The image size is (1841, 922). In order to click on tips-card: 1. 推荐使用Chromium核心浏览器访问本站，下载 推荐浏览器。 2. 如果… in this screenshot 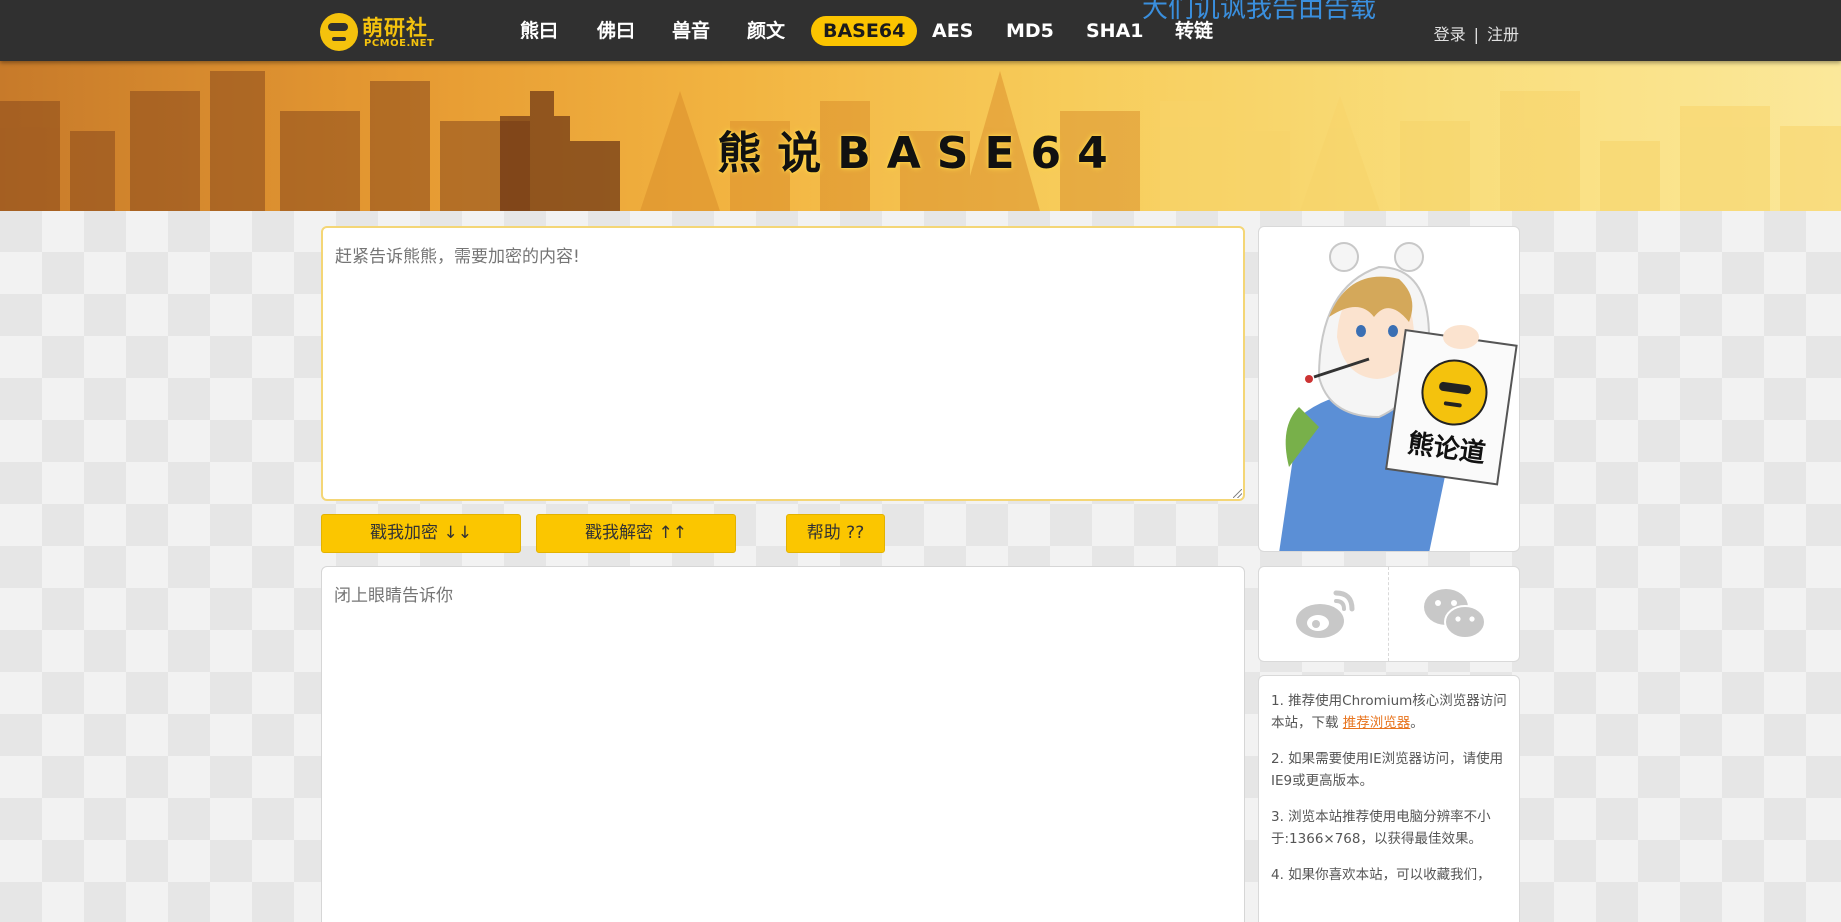, I will do `click(1389, 798)`.